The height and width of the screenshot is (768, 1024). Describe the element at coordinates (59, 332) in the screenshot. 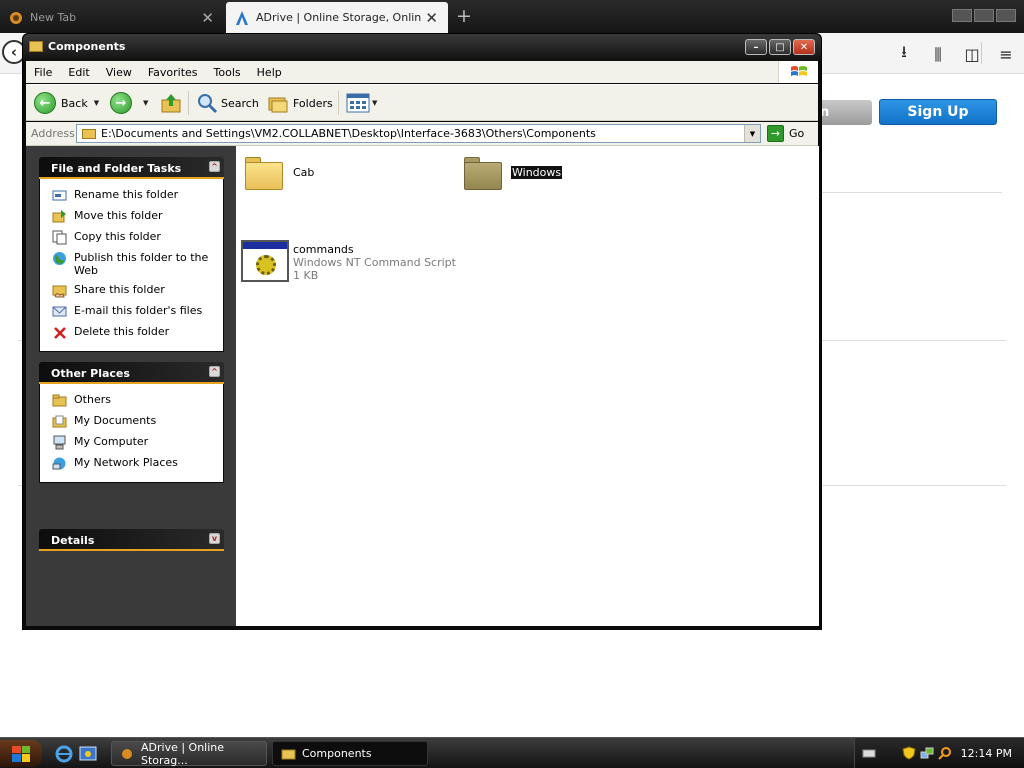

I see `delete-x-icon` at that location.